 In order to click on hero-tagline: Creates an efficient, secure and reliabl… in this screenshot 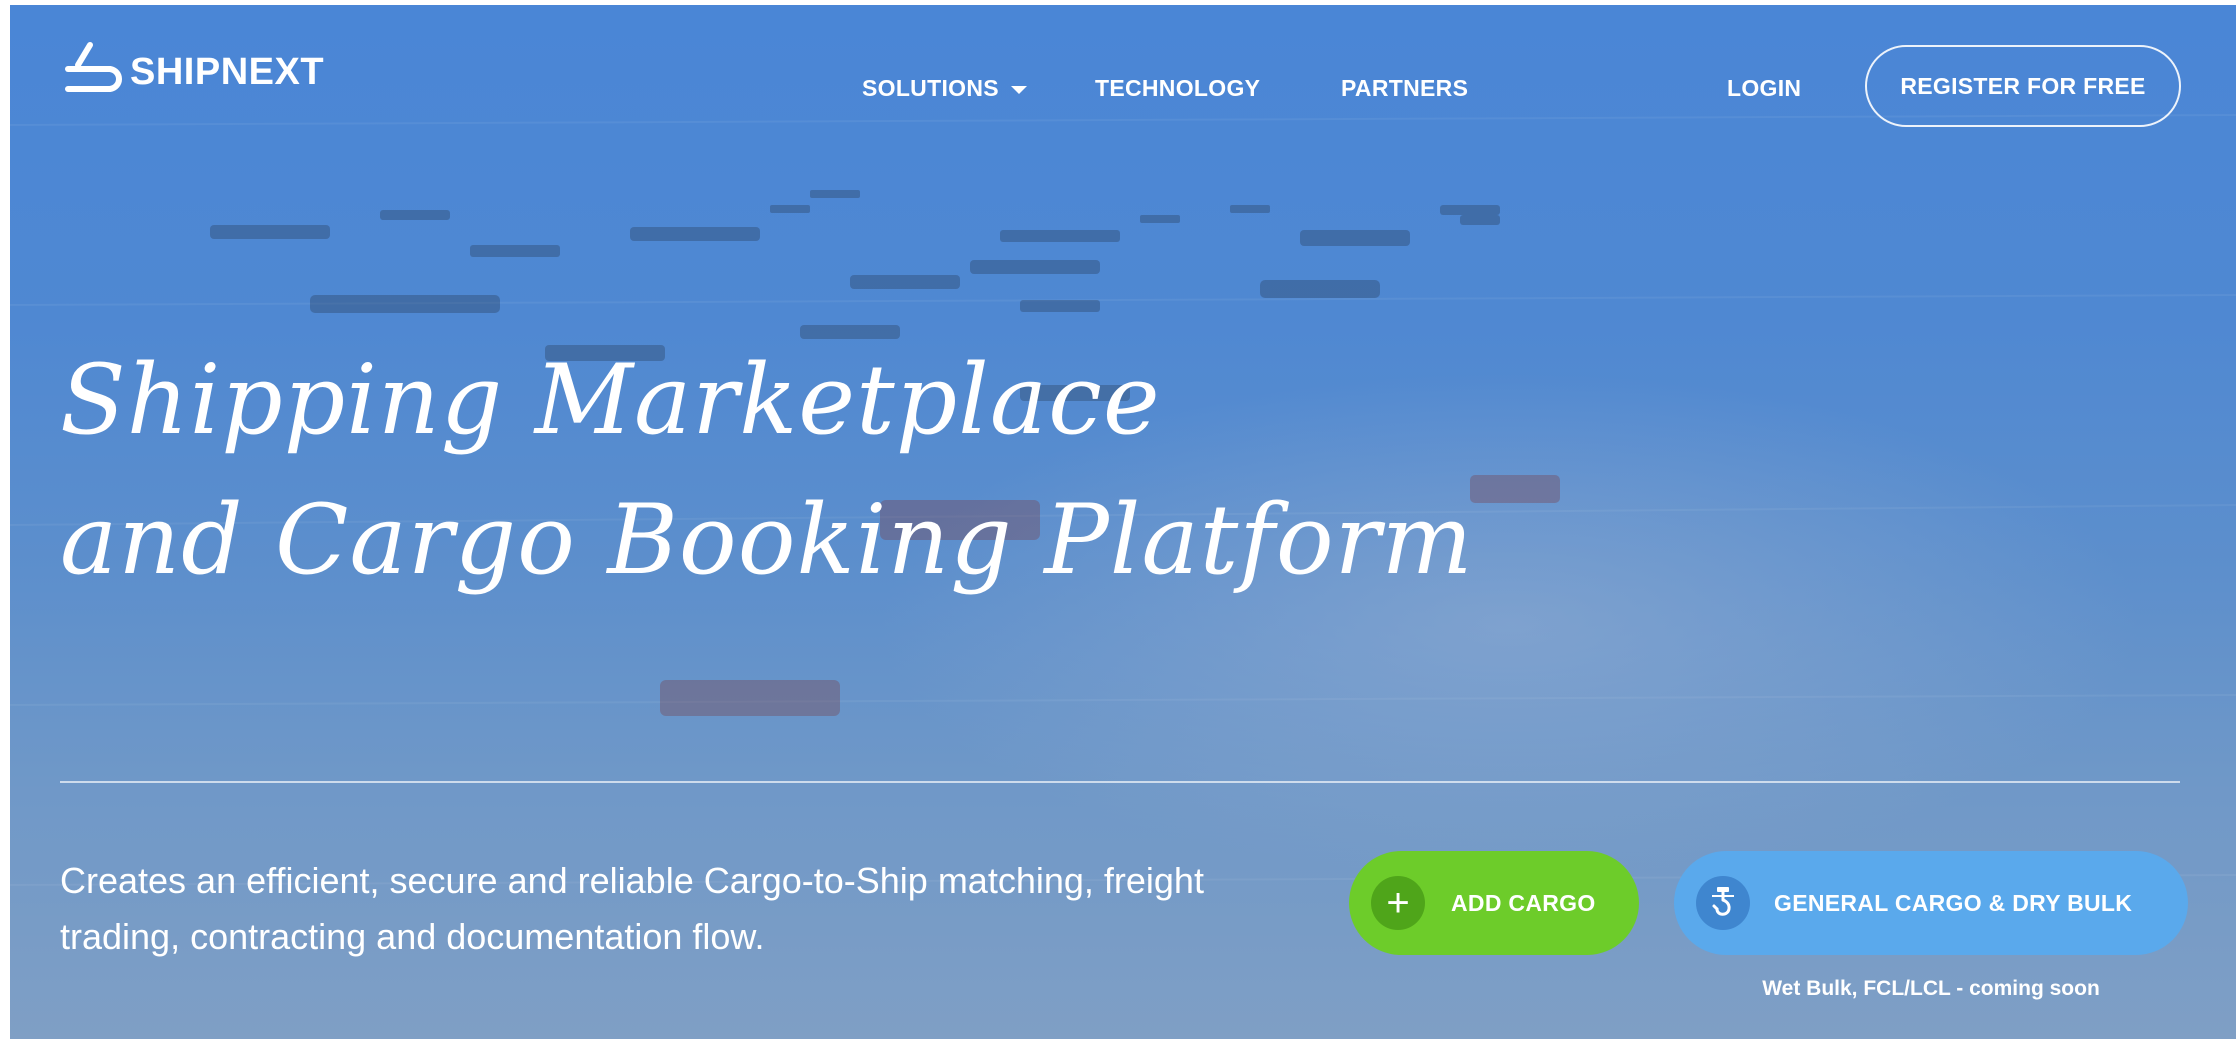, I will do `click(632, 908)`.